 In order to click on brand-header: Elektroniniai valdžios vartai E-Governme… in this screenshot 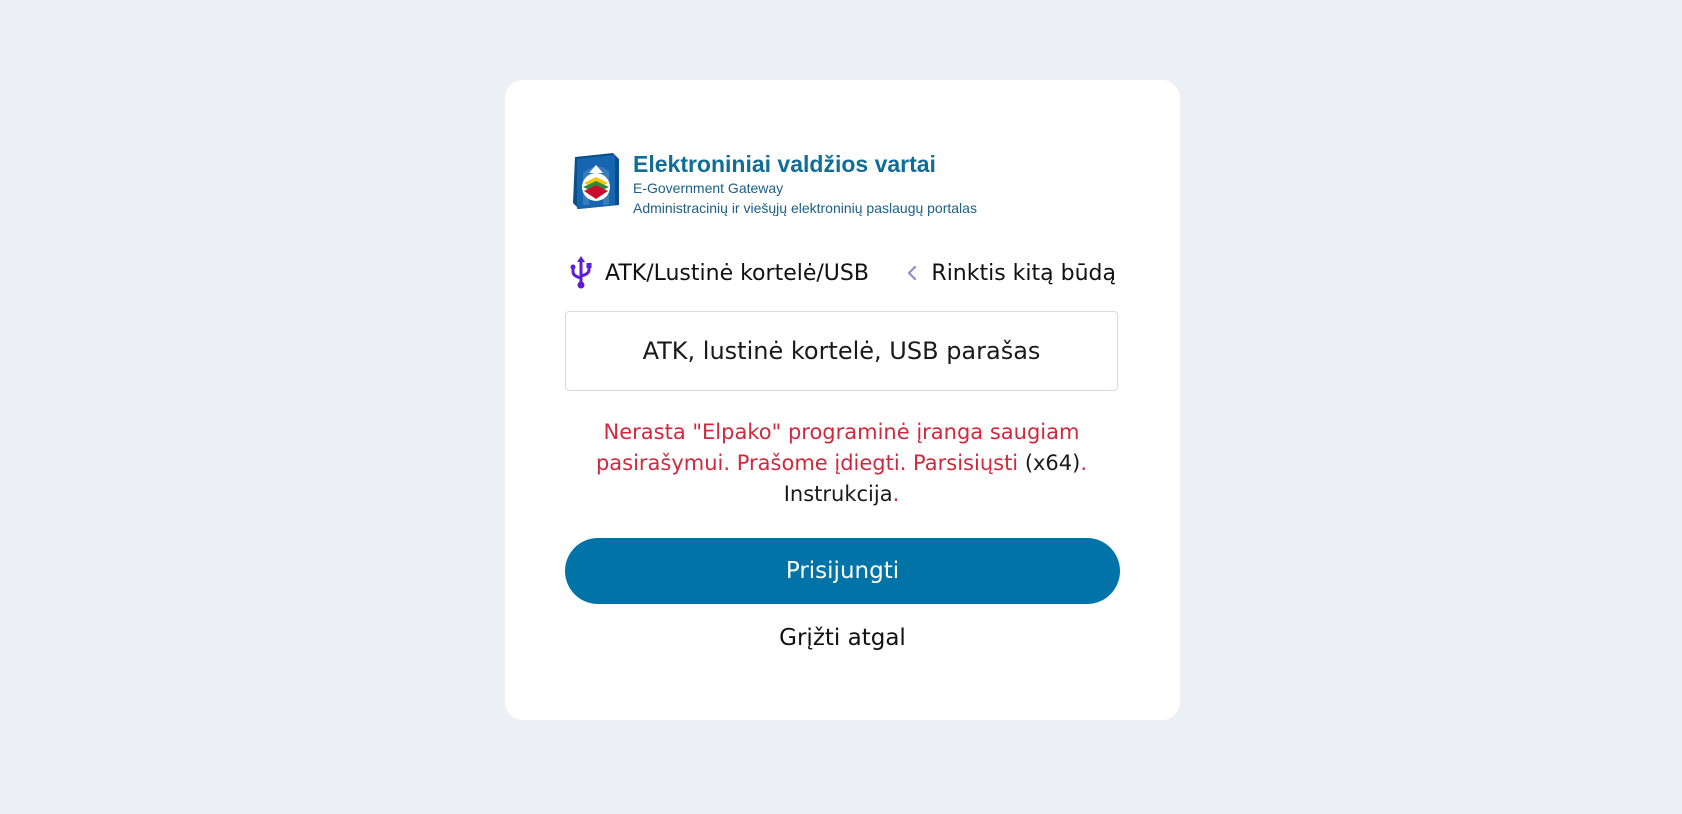, I will do `click(773, 184)`.